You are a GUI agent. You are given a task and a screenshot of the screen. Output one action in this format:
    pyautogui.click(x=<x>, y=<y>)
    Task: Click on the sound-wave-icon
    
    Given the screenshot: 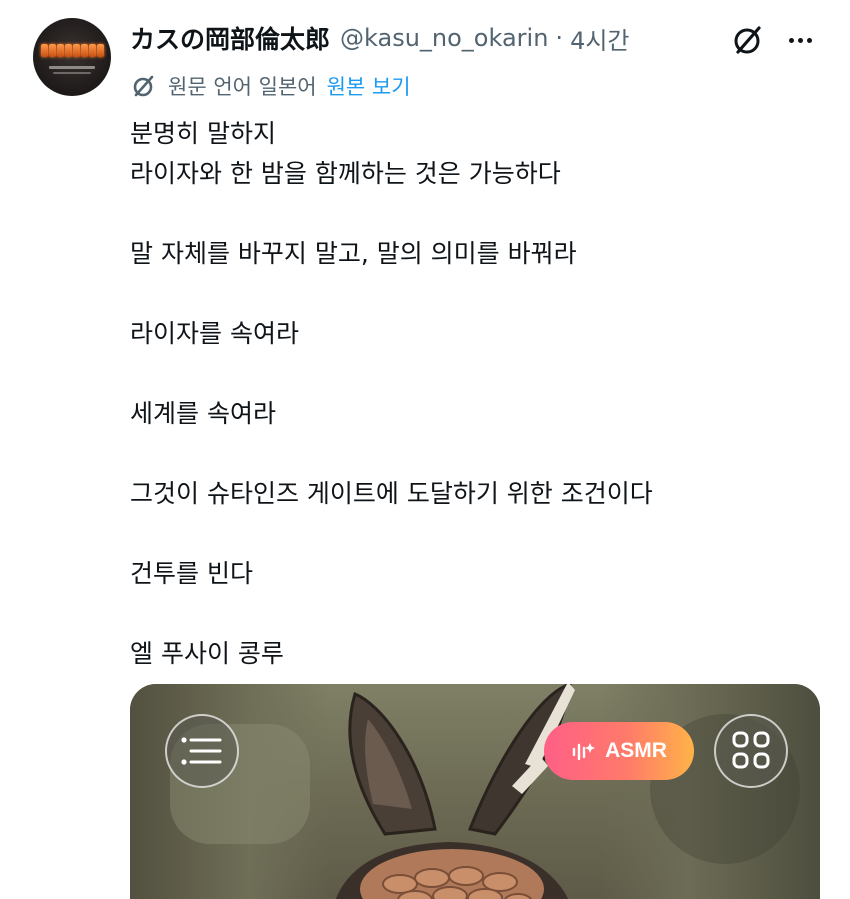 What is the action you would take?
    pyautogui.click(x=584, y=752)
    